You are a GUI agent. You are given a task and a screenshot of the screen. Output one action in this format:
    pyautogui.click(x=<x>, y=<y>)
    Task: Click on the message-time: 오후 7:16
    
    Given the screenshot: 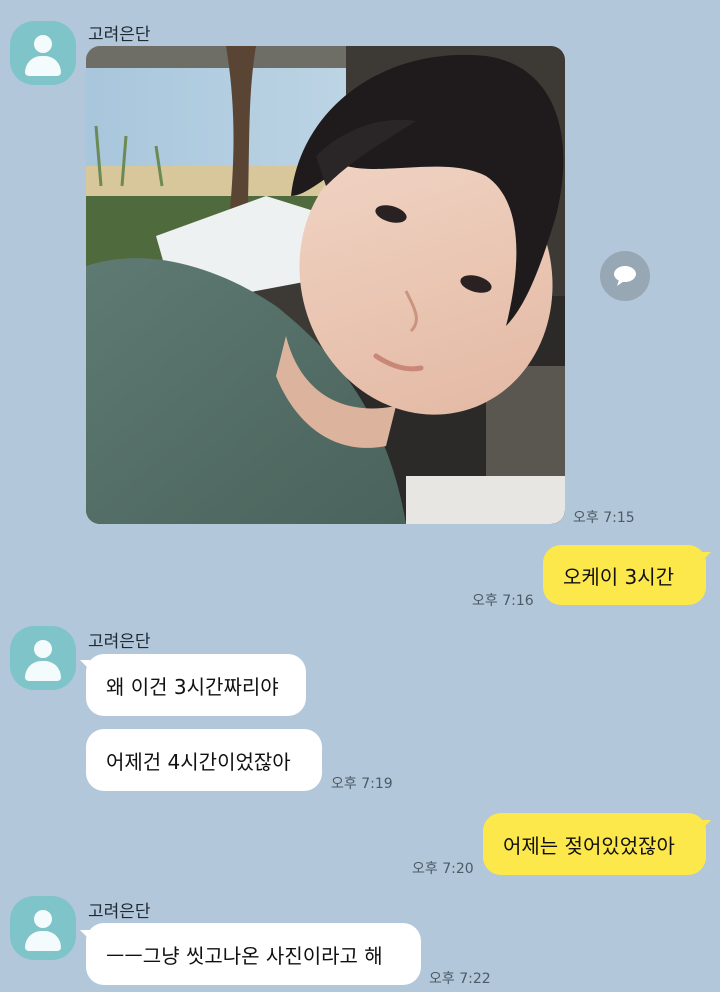 What is the action you would take?
    pyautogui.click(x=503, y=601)
    